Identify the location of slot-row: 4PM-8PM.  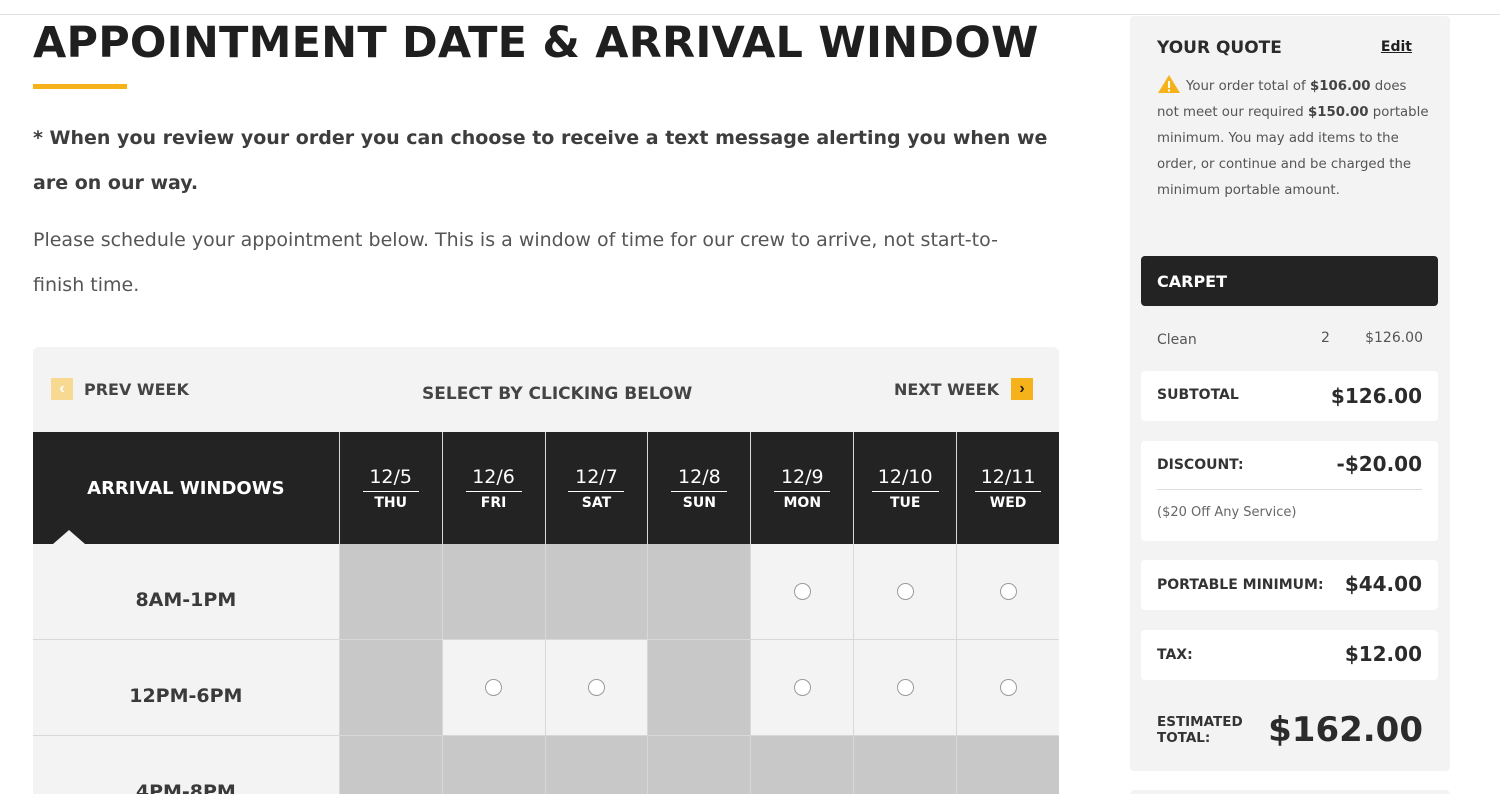
(546, 765).